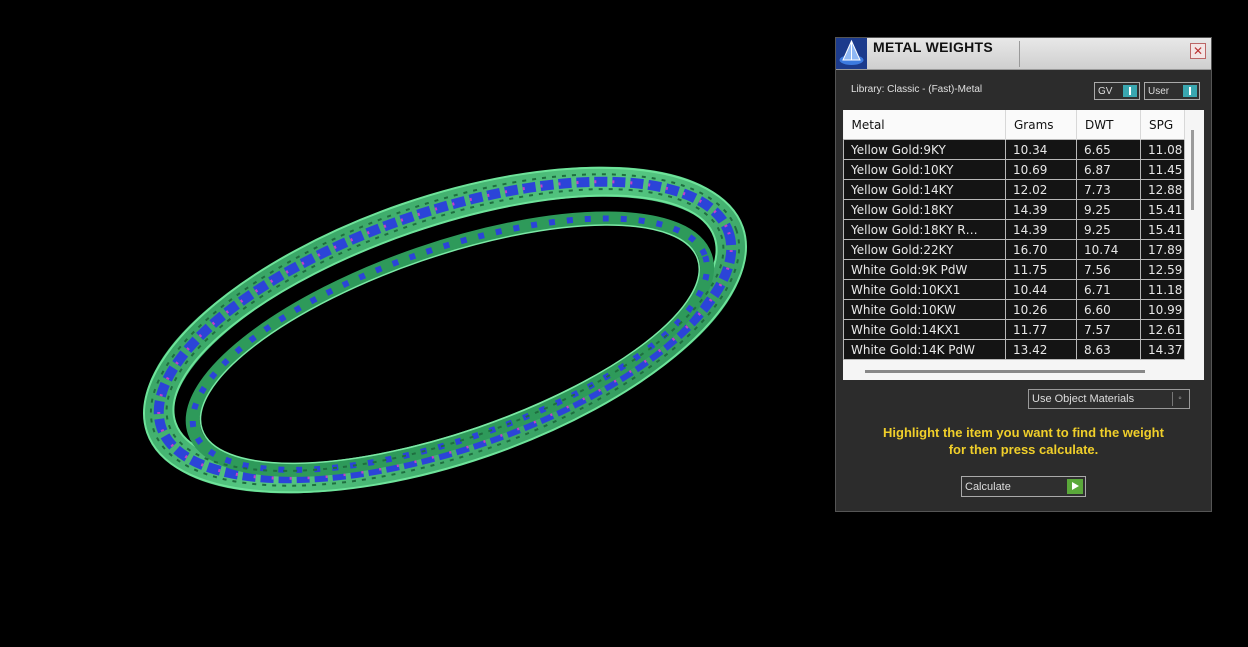  Describe the element at coordinates (1162, 289) in the screenshot. I see `cell-spg: 11.18` at that location.